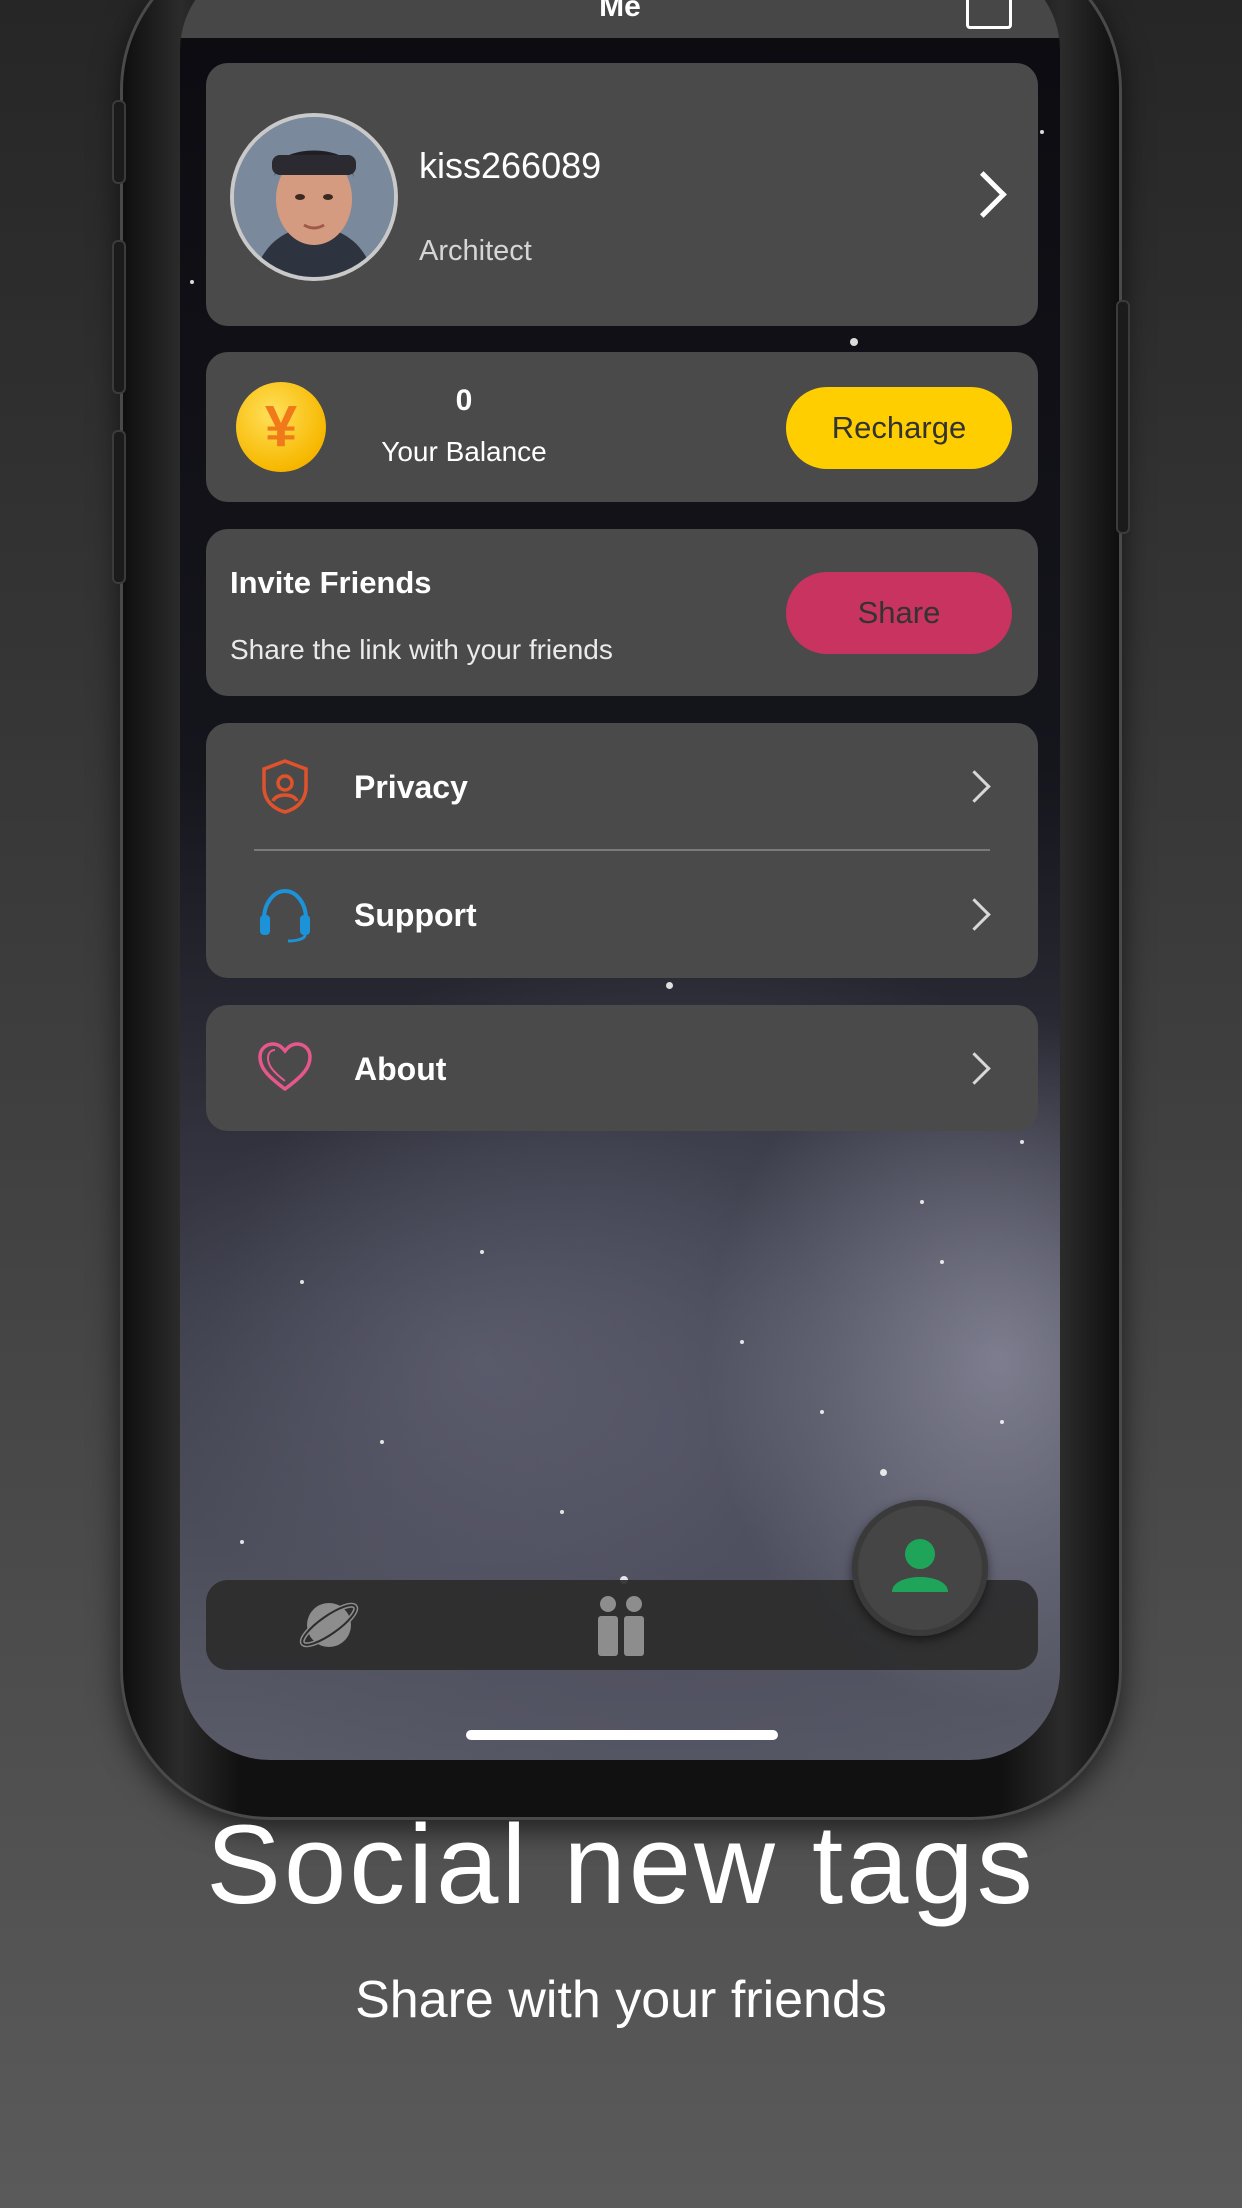  I want to click on share-button: Share, so click(899, 613).